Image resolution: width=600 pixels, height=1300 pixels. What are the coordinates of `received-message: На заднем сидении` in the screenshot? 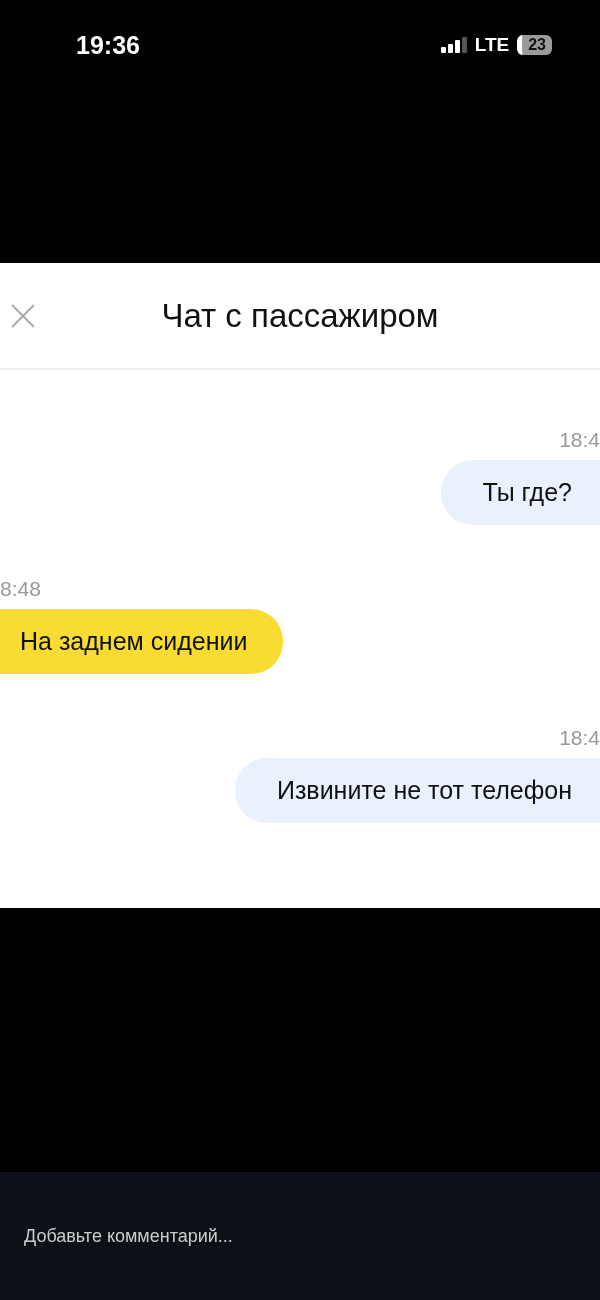 It's located at (142, 641).